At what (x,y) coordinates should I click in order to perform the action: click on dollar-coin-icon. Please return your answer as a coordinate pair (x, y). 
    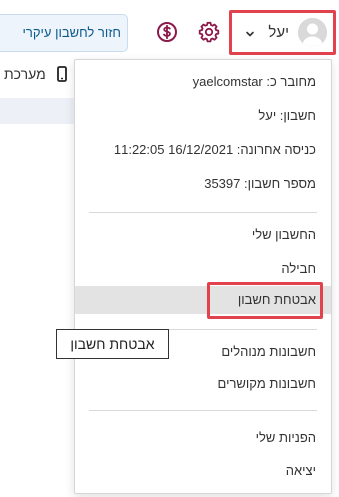
    Looking at the image, I should click on (167, 32).